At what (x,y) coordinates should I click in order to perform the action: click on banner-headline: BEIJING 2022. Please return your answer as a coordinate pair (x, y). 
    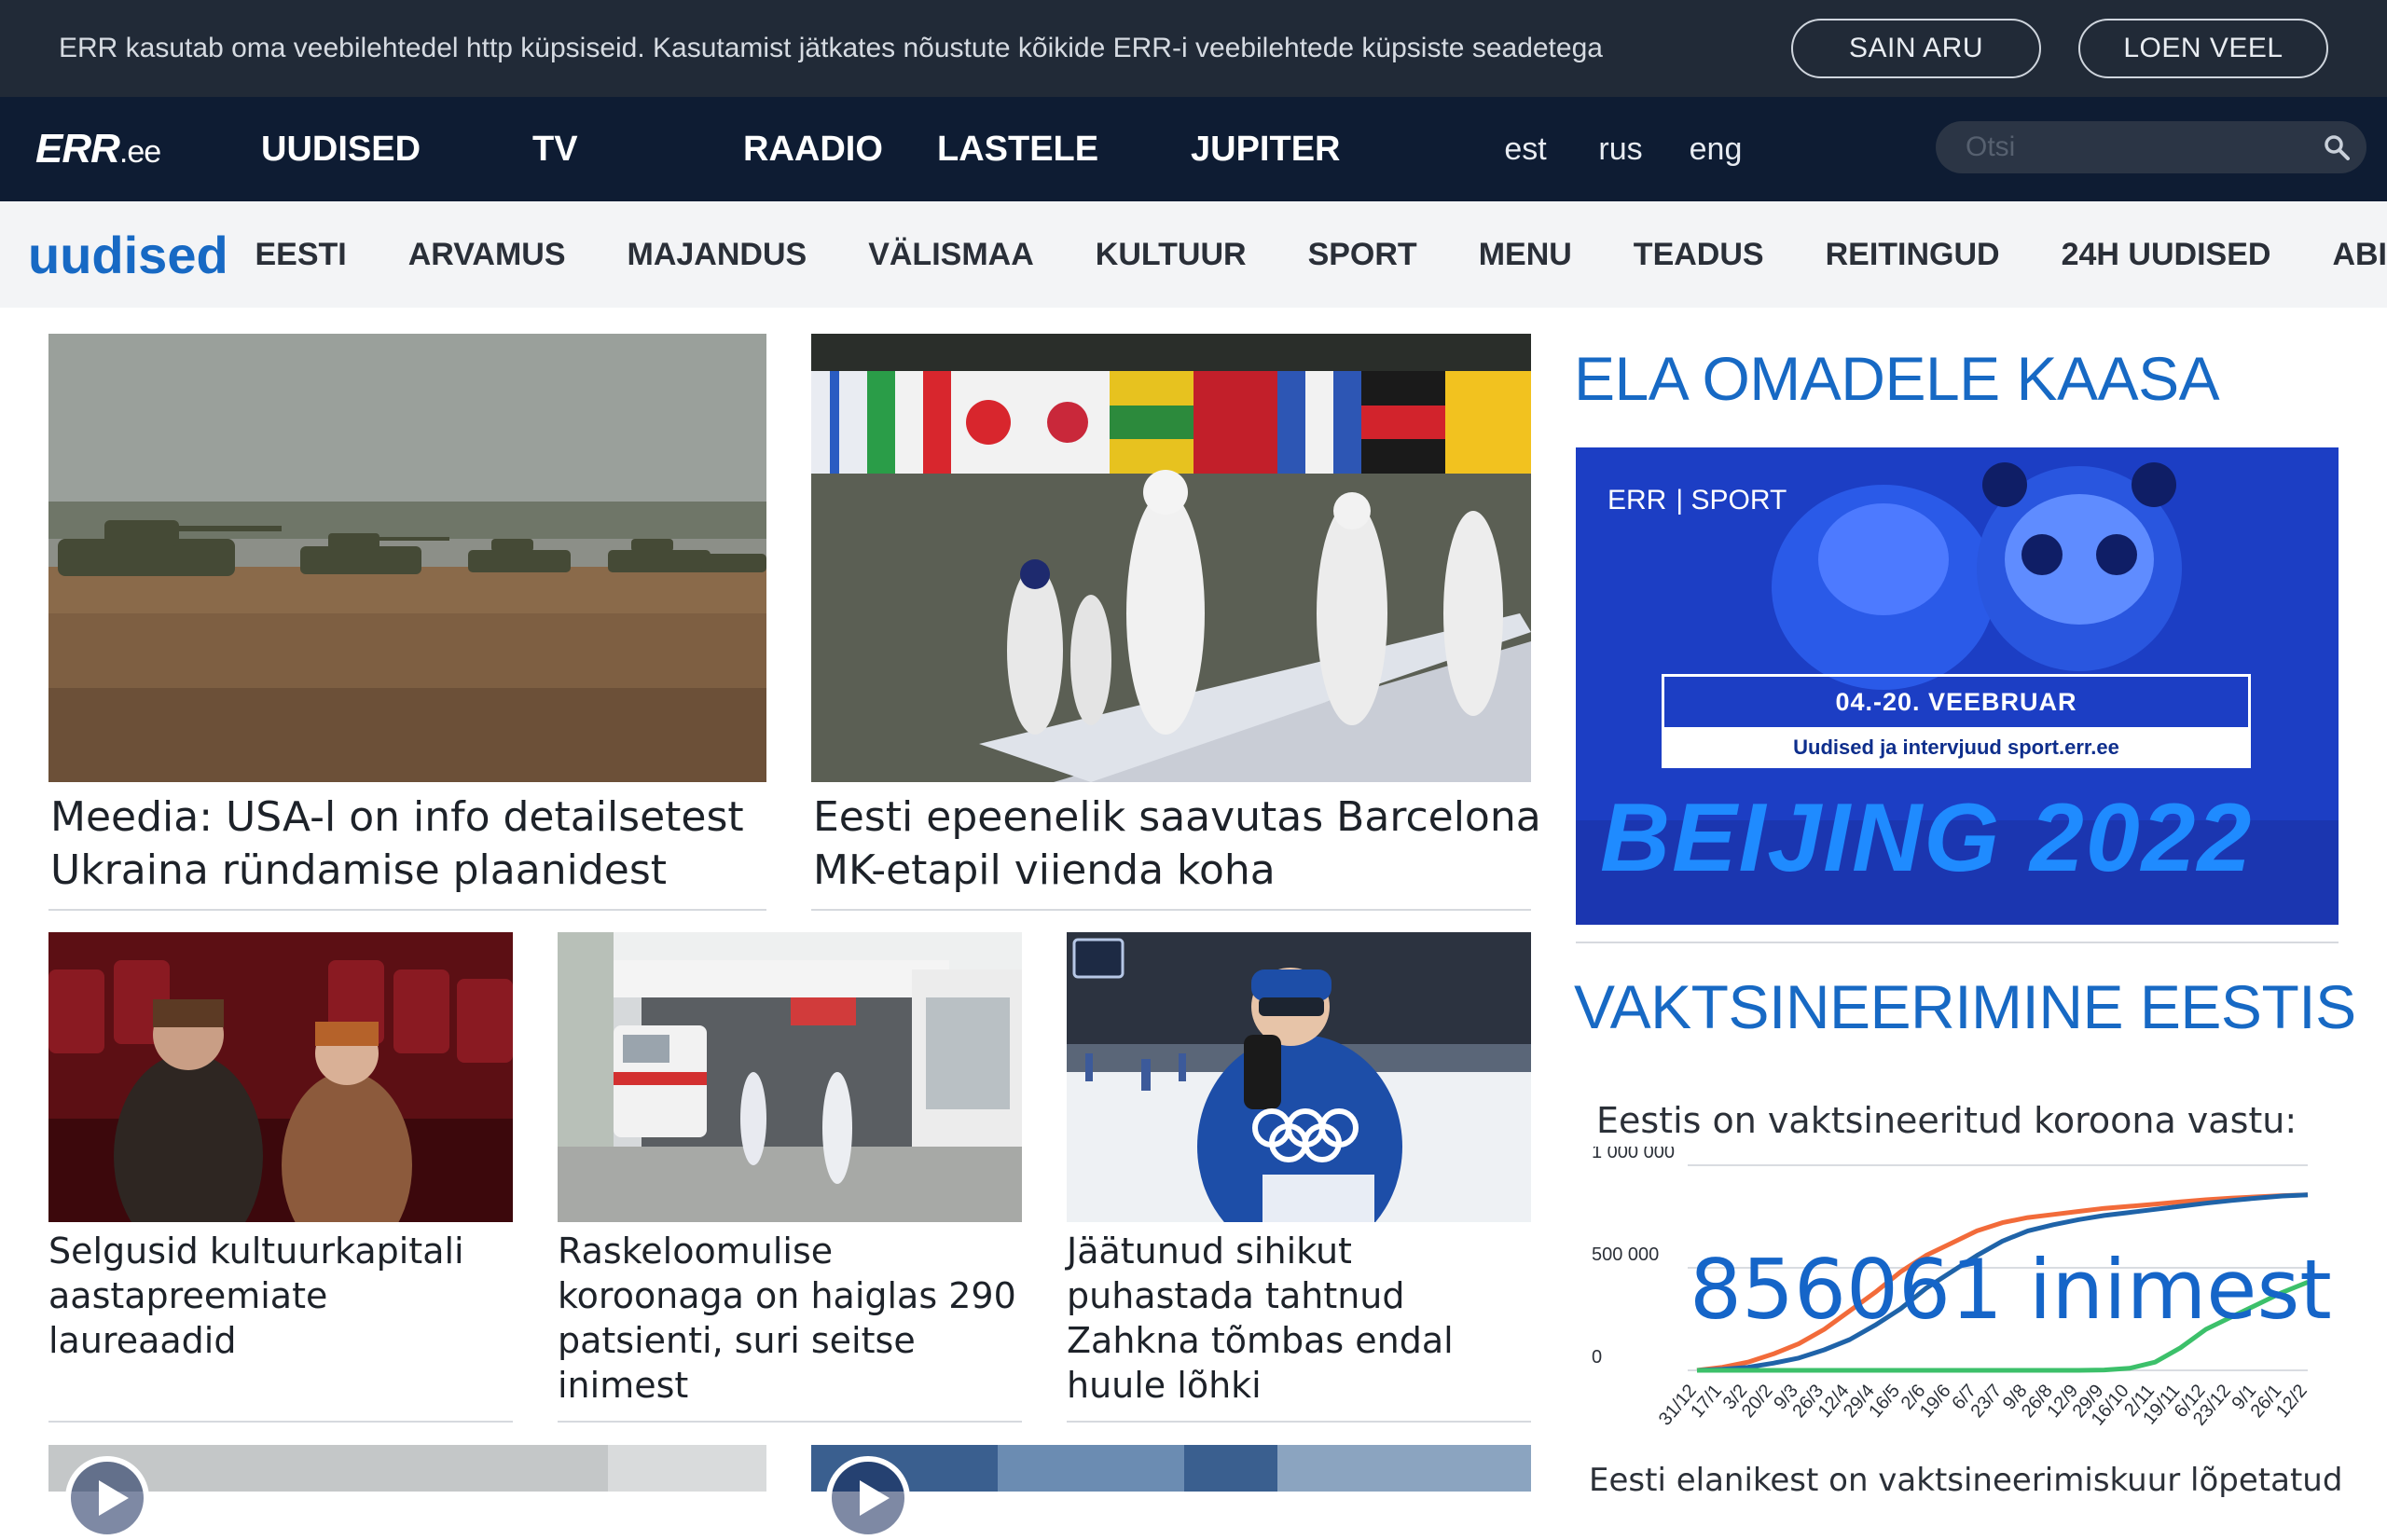
    Looking at the image, I should click on (1927, 838).